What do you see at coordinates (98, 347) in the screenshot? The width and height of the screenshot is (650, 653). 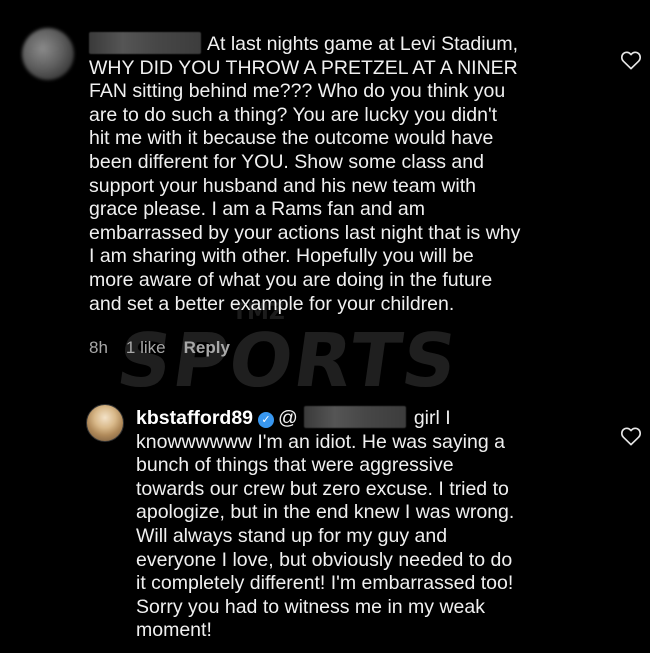 I see `comment-1-time: 8h` at bounding box center [98, 347].